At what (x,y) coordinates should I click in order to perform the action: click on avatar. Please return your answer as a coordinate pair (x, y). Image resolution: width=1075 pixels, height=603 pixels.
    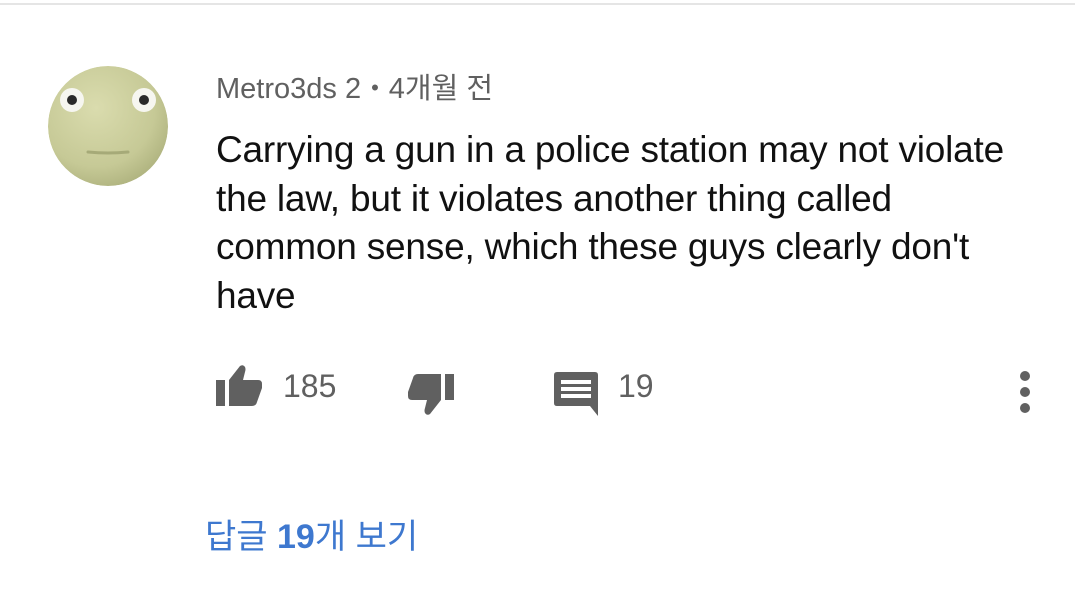
    Looking at the image, I should click on (108, 126).